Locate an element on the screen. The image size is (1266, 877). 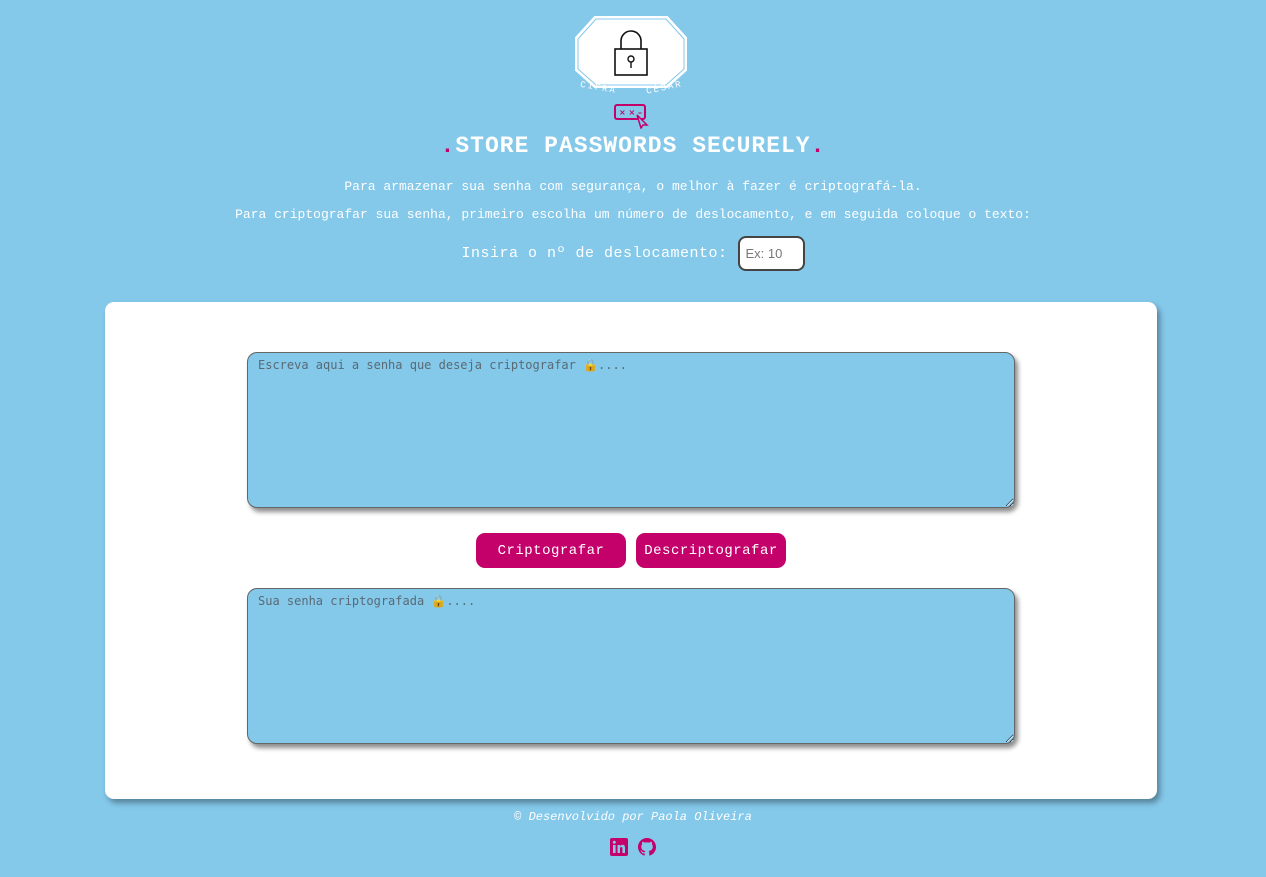
decrypt-button: Descriptografar is located at coordinates (711, 550).